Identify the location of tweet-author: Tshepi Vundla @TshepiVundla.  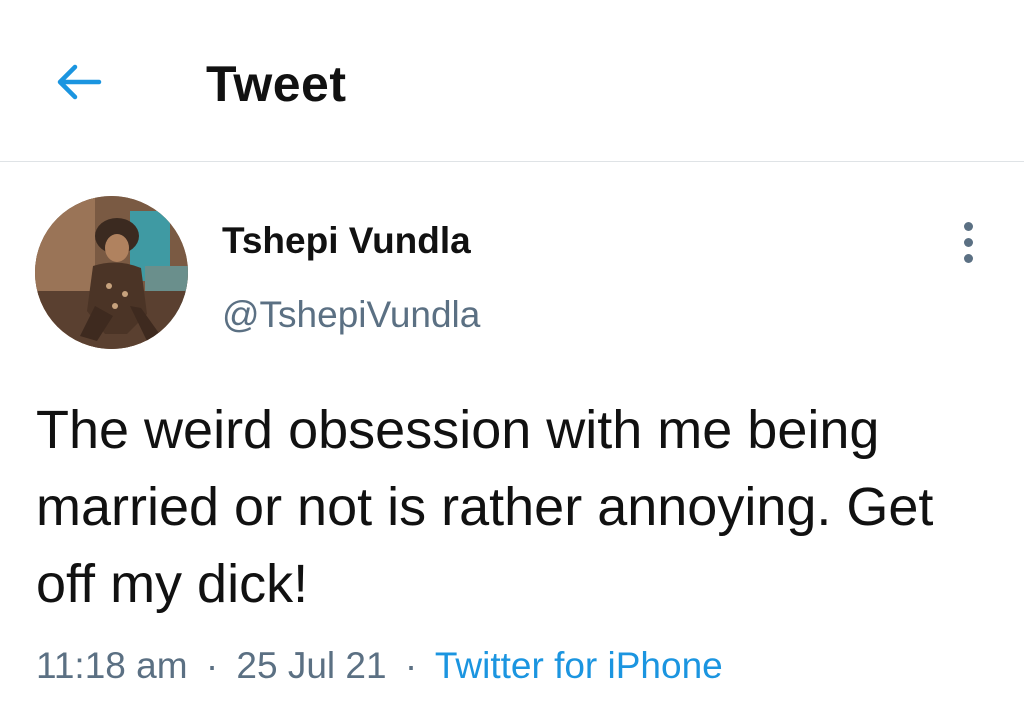
(351, 278).